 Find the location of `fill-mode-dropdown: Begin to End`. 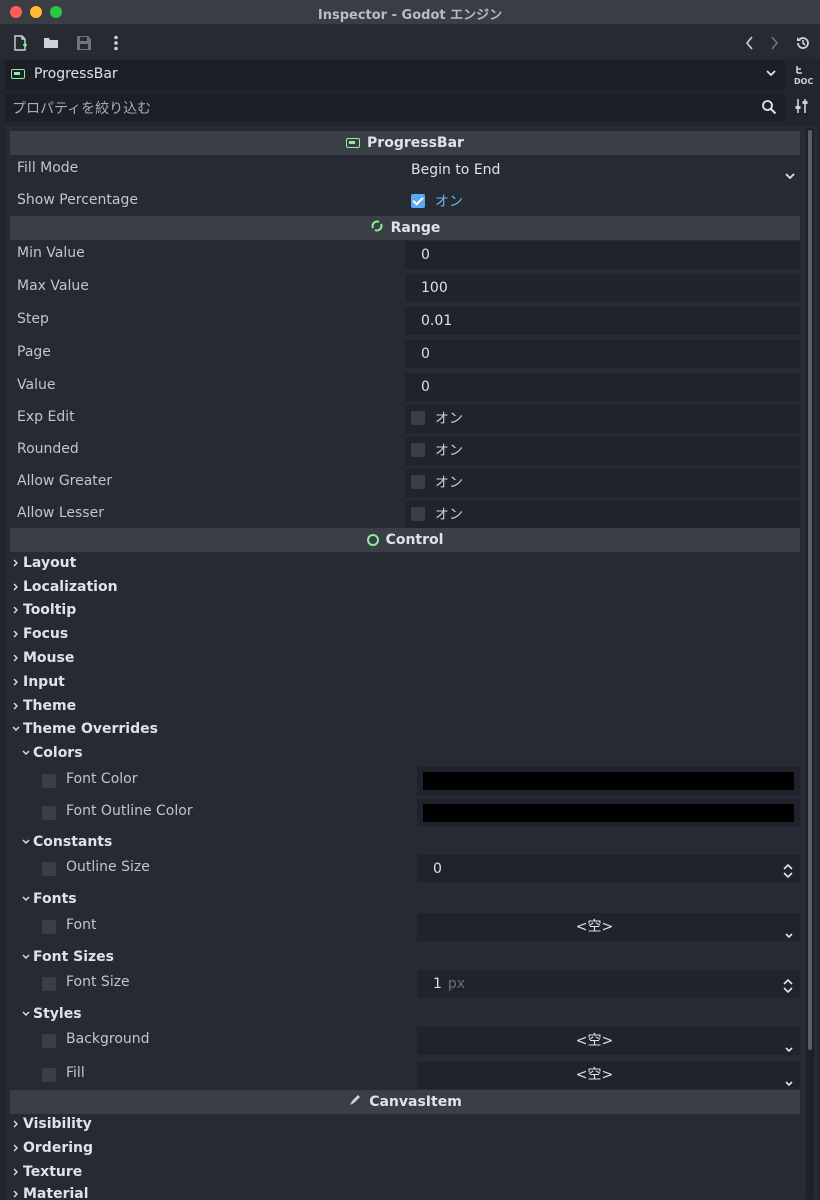

fill-mode-dropdown: Begin to End is located at coordinates (602, 170).